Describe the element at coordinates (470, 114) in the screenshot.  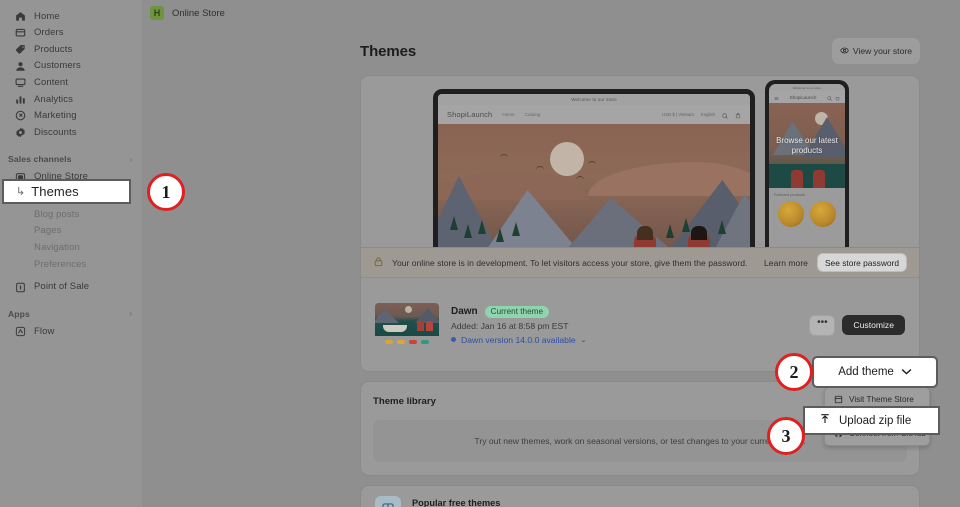
I see `storefront-brand: ShopiLaunch` at that location.